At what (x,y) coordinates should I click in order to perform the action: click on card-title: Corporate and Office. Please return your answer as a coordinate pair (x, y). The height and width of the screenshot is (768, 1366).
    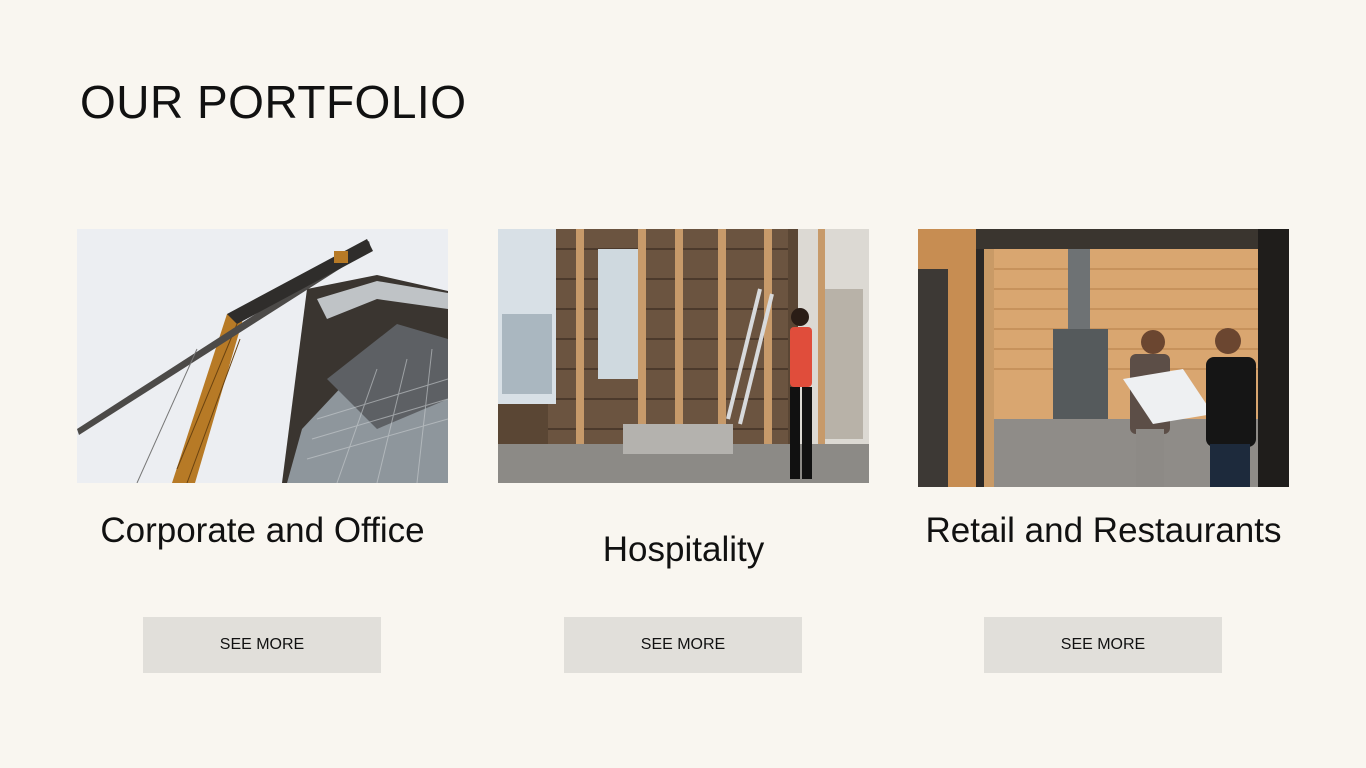
    Looking at the image, I should click on (262, 530).